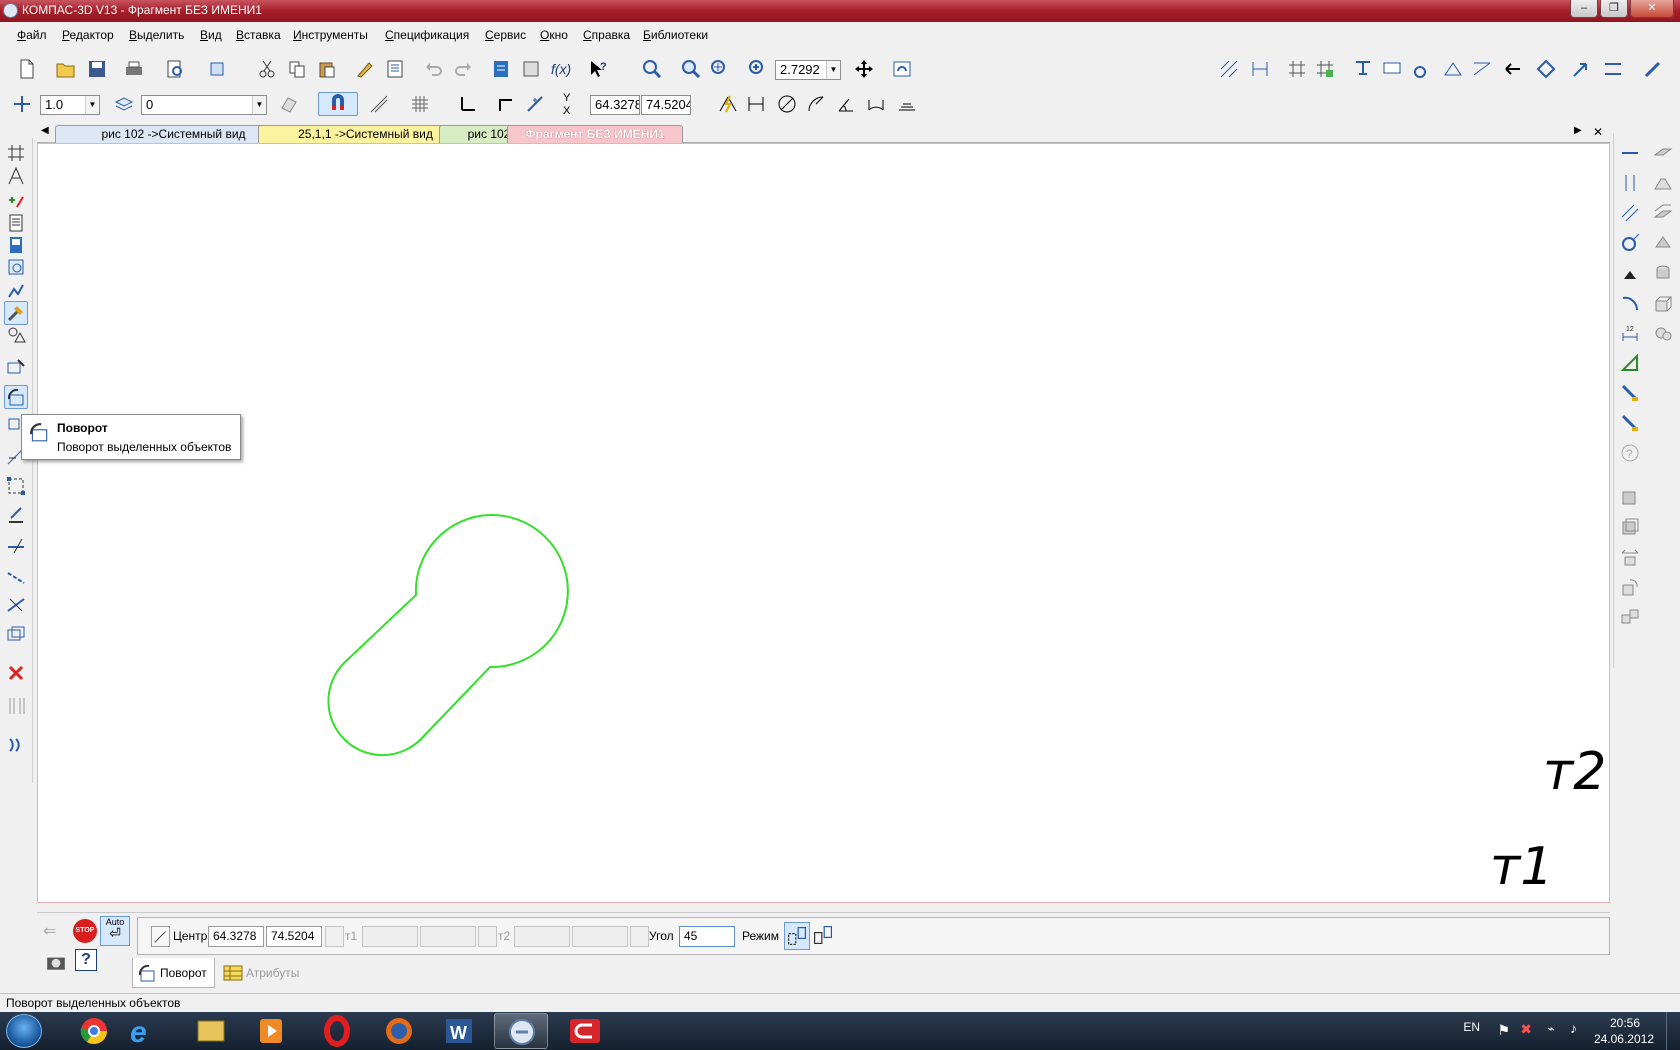 The height and width of the screenshot is (1050, 1680). I want to click on trim-curve-icon, so click(16, 545).